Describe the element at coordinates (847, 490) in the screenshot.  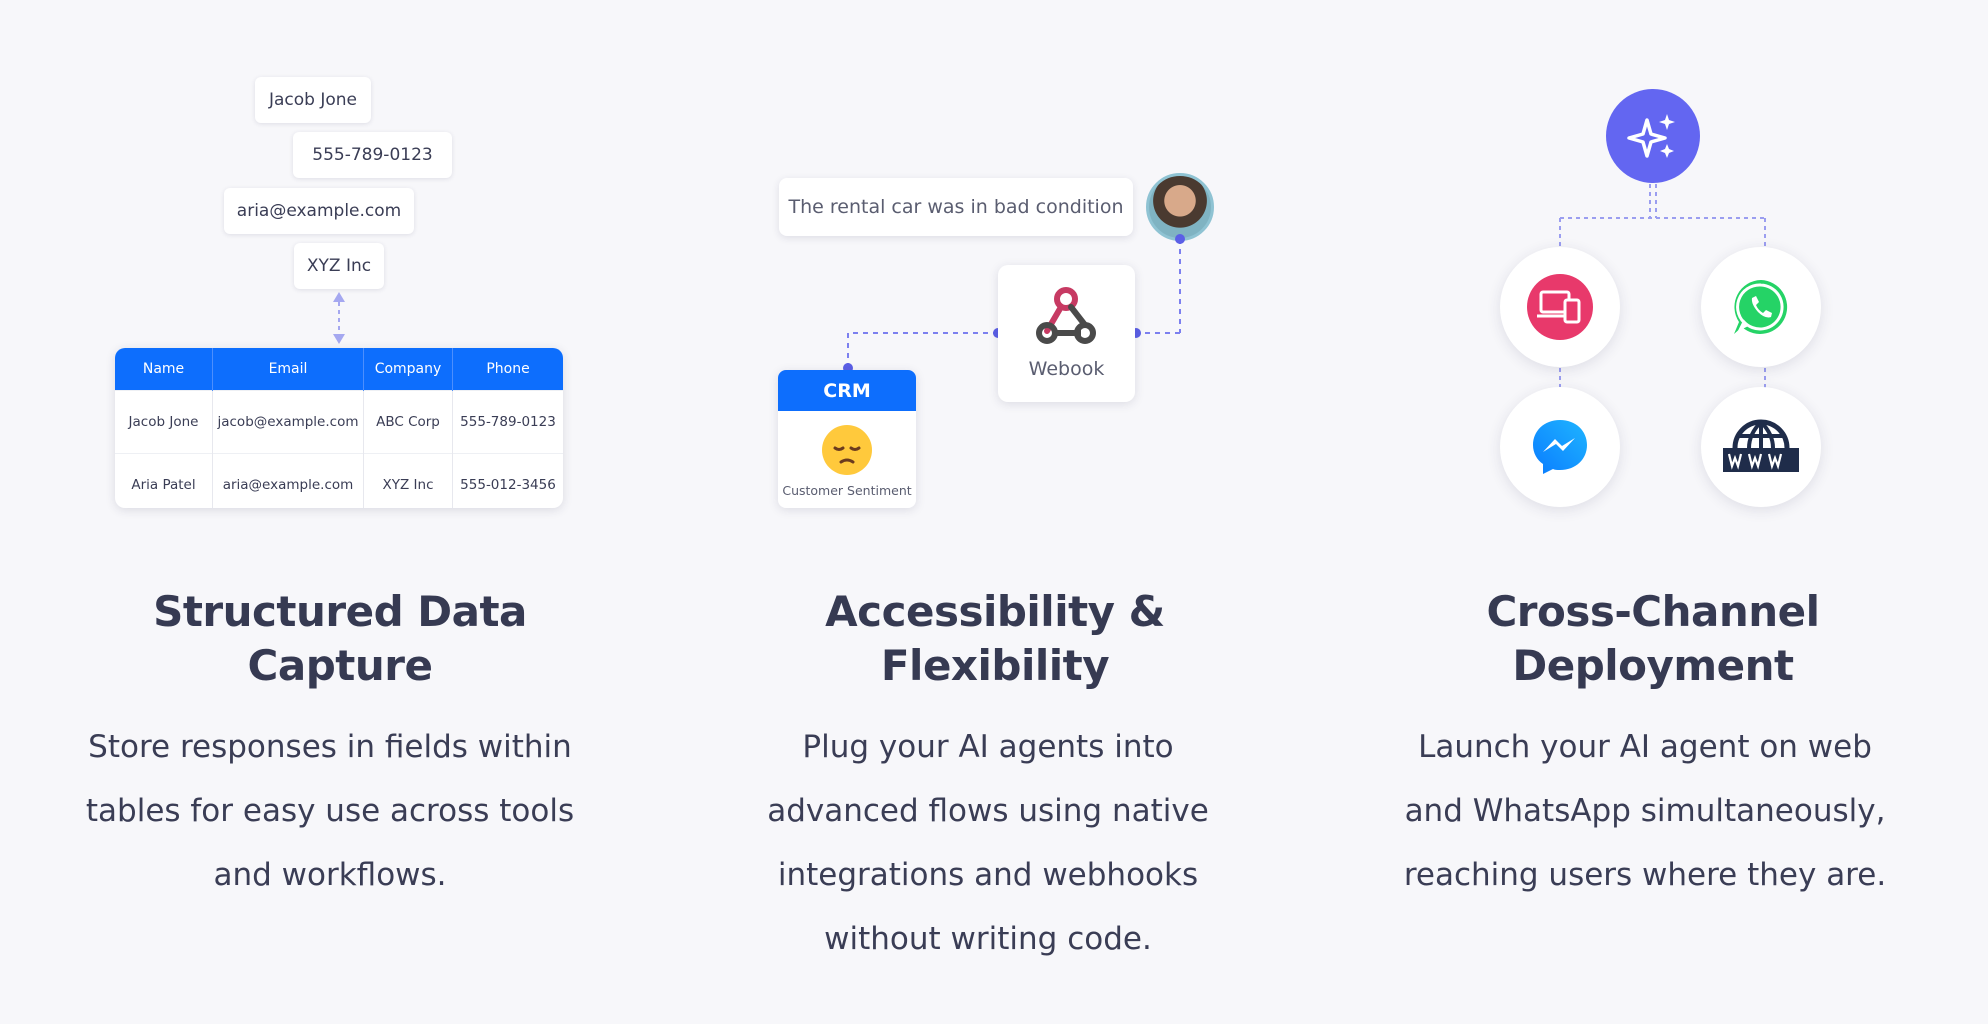
I see `crm-subtitle: Customer Sentiment` at that location.